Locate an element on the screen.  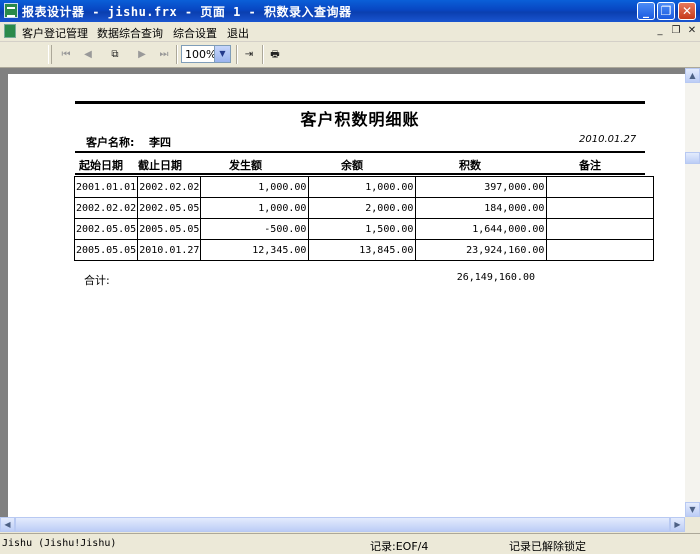
close-button: ✕ is located at coordinates (687, 11).